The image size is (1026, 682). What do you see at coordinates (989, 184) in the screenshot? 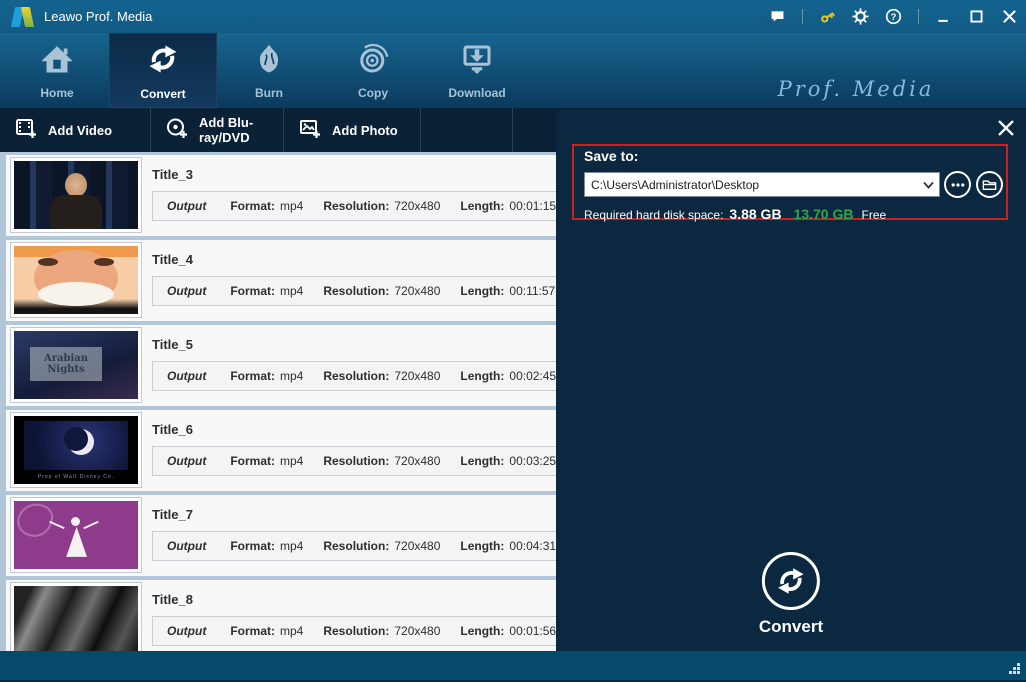
I see `open-folder-button` at bounding box center [989, 184].